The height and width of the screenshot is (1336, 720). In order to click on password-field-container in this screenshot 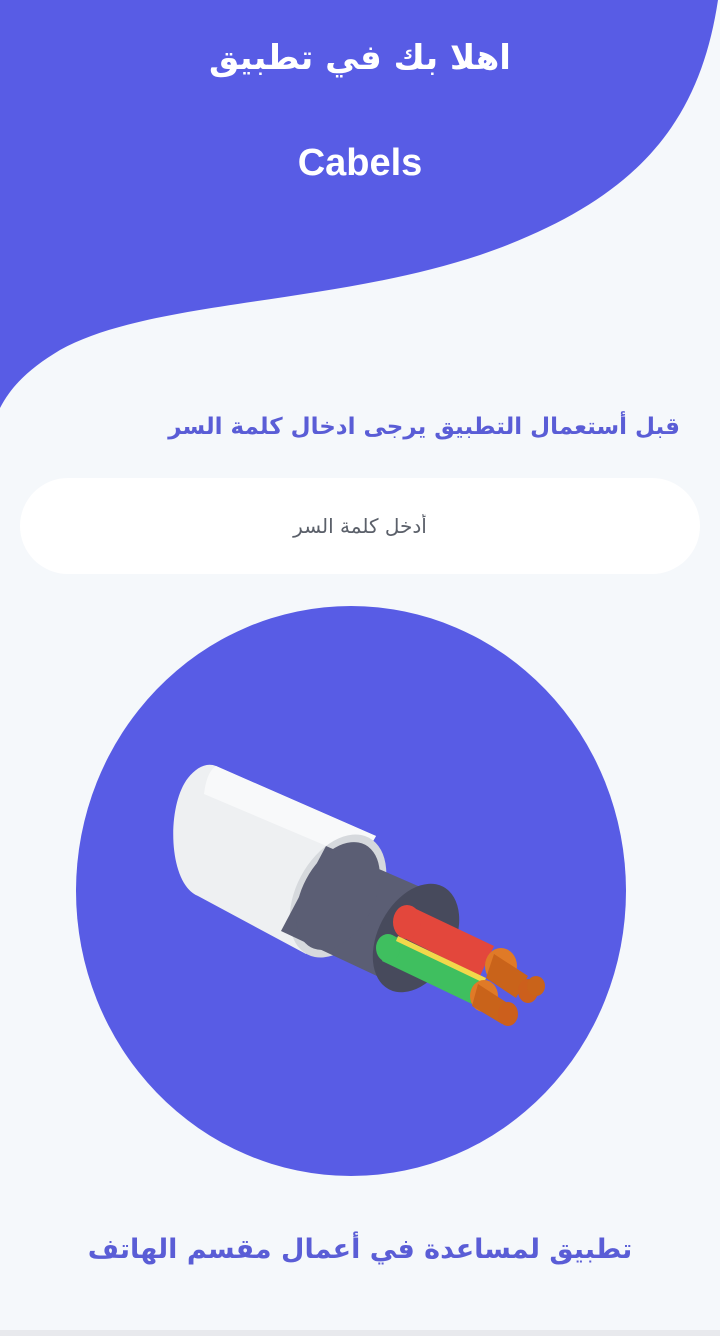, I will do `click(360, 526)`.